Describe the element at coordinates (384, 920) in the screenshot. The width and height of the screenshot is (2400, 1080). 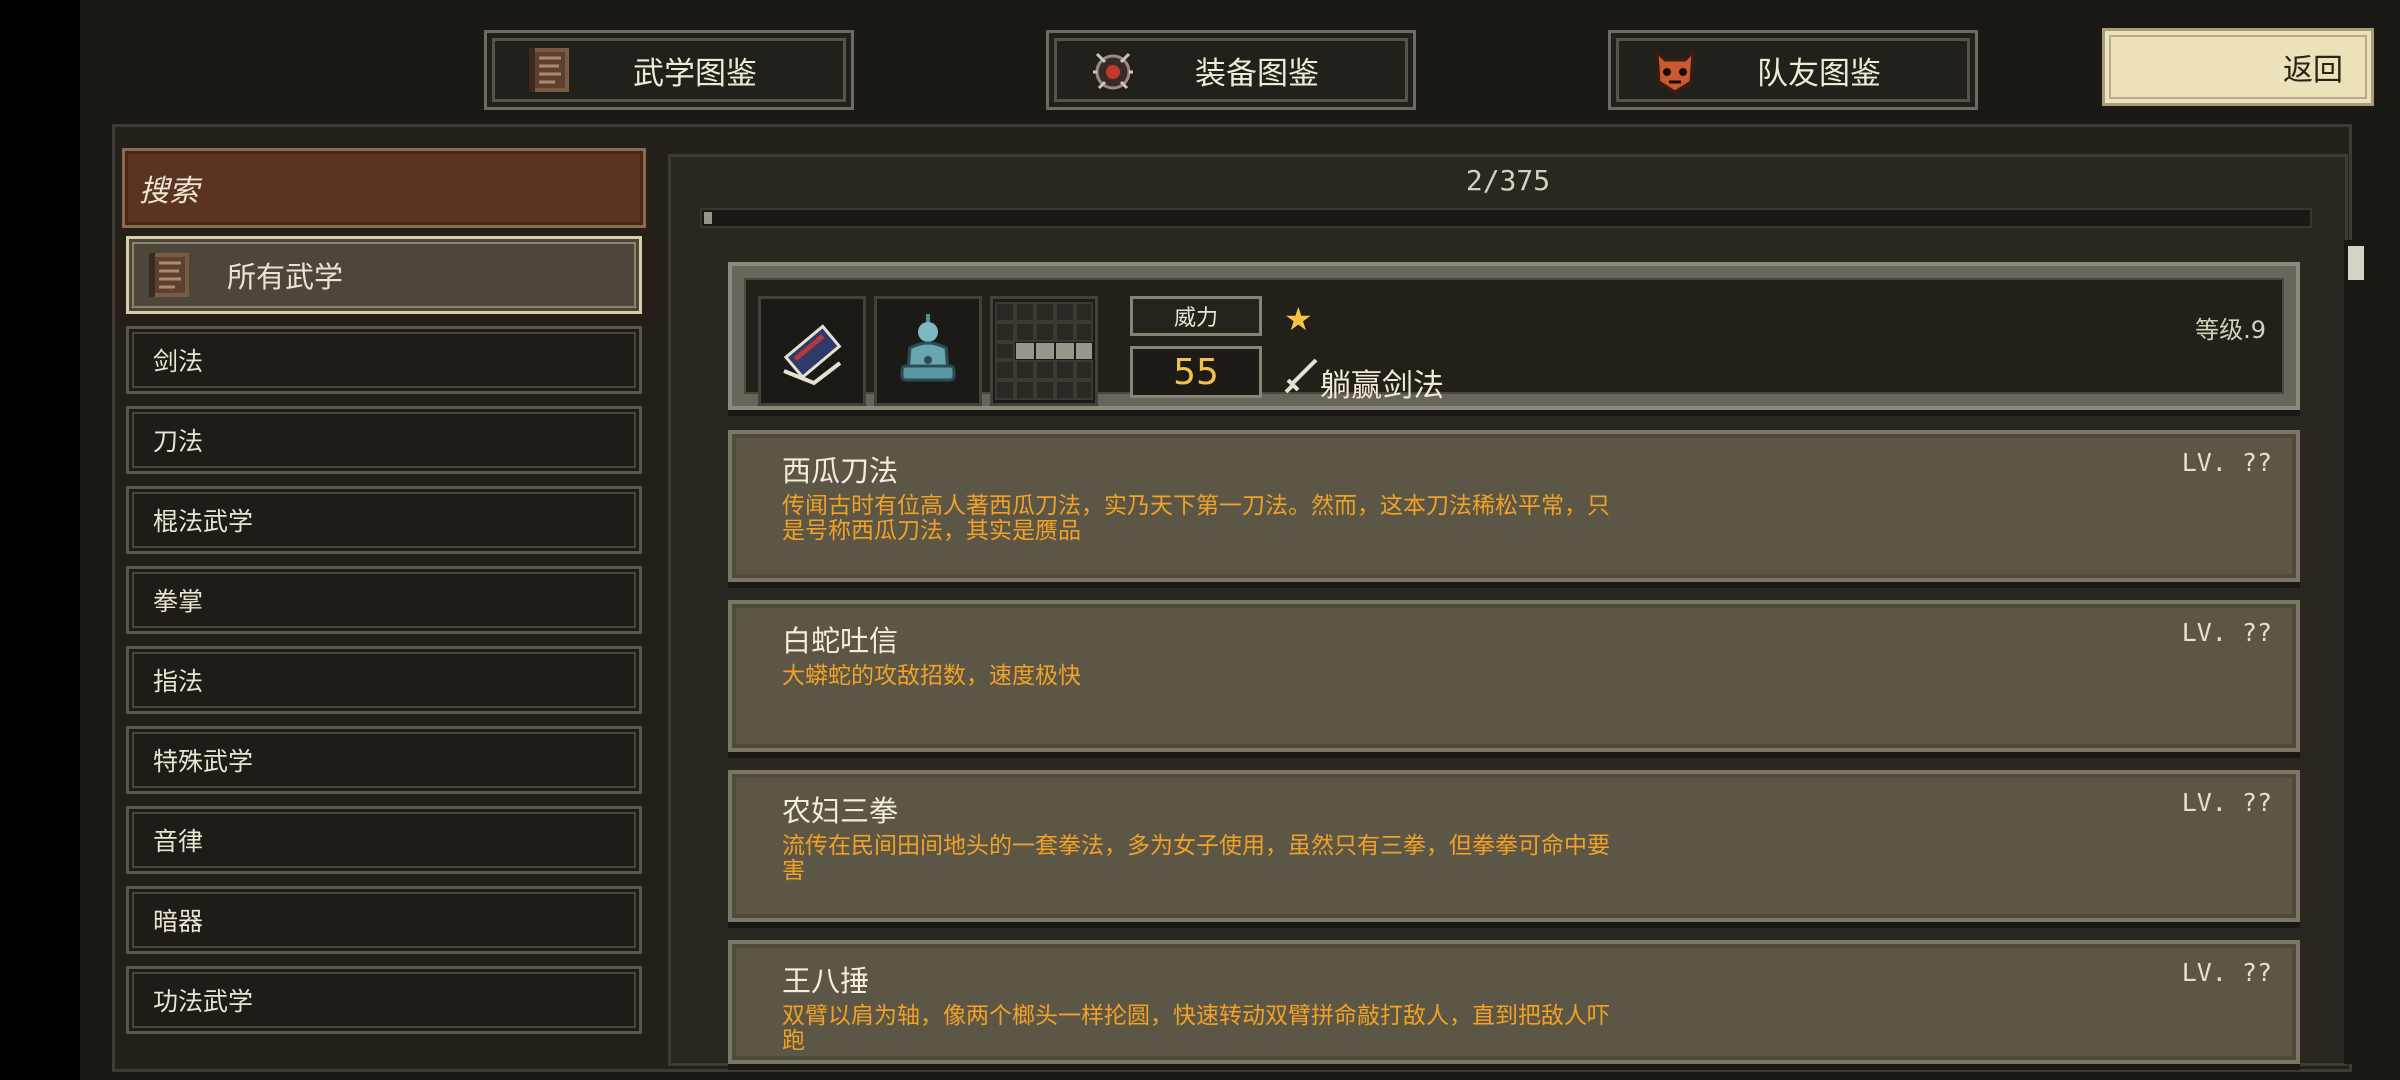
I see `category-hidden-weapon: 暗器` at that location.